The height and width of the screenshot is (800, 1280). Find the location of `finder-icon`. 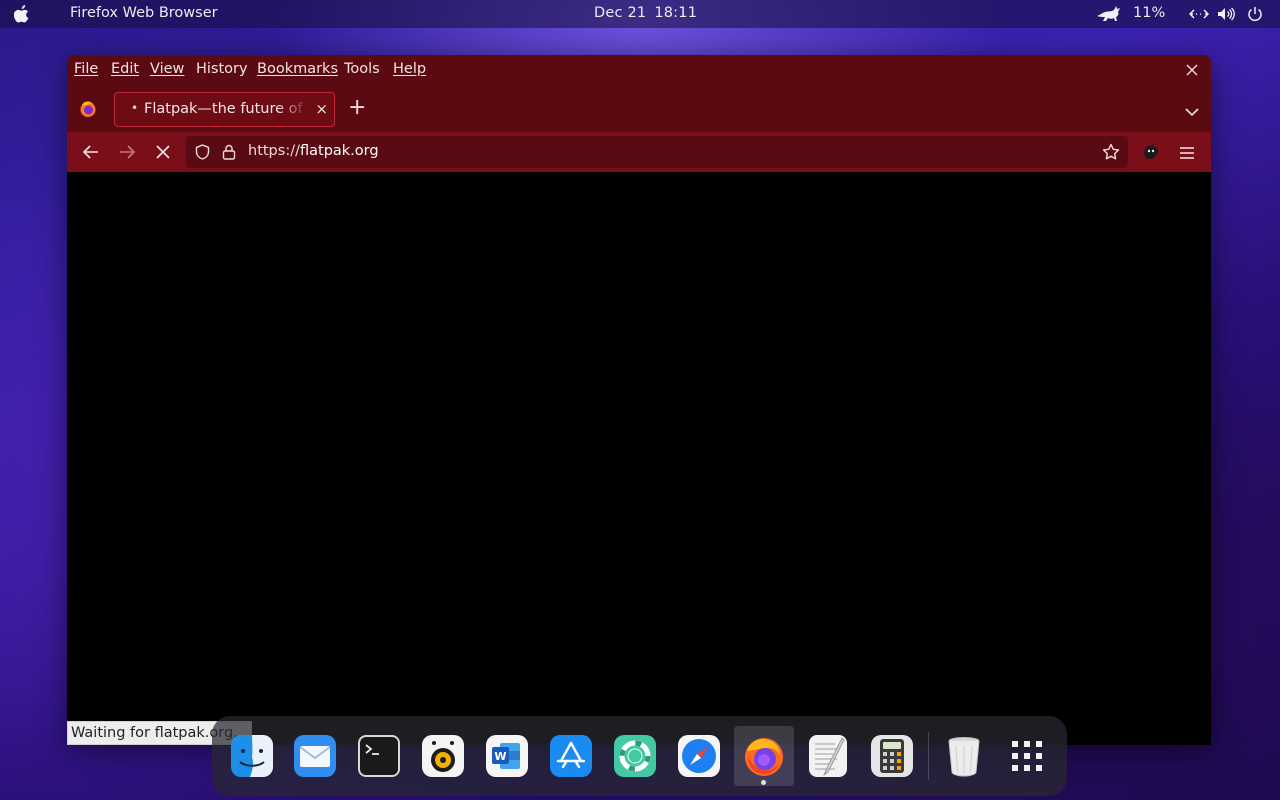

finder-icon is located at coordinates (252, 756).